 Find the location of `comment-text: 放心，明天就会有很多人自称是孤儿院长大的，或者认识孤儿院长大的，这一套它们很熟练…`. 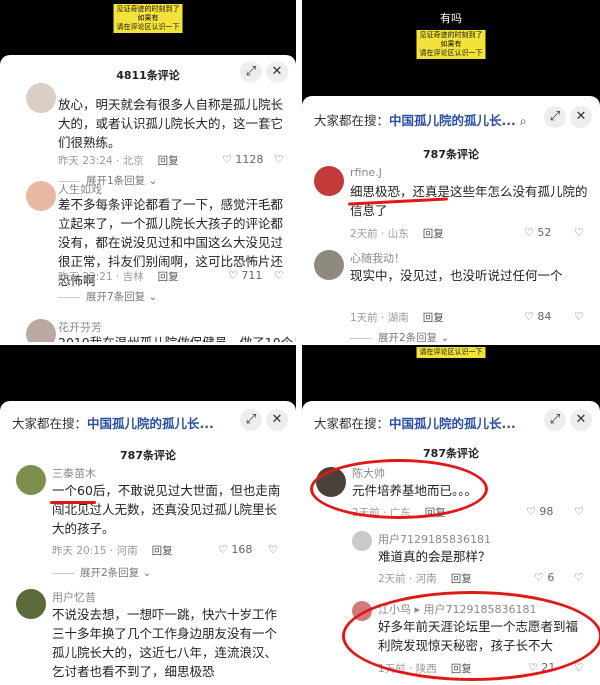

comment-text: 放心，明天就会有很多人自称是孤儿院长大的，或者认识孤儿院长大的，这一套它们很熟练… is located at coordinates (171, 123).